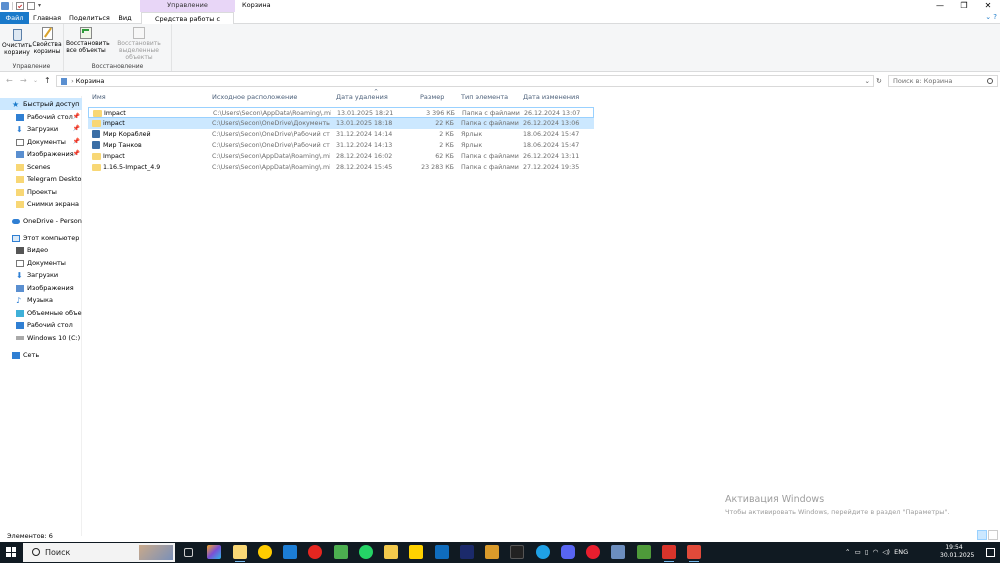 The image size is (1000, 563). Describe the element at coordinates (416, 552) in the screenshot. I see `yandex-music-icon` at that location.